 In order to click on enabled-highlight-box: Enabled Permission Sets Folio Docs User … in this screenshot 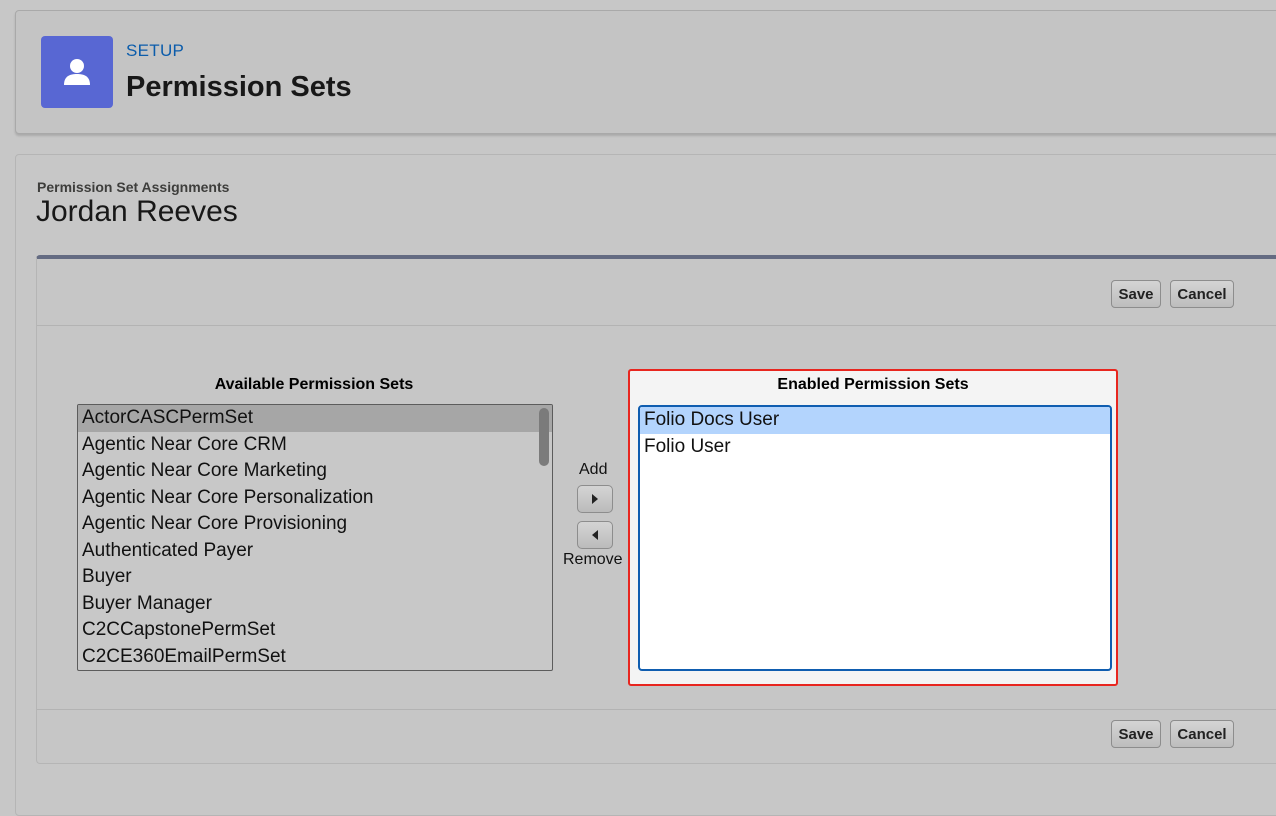, I will do `click(873, 527)`.